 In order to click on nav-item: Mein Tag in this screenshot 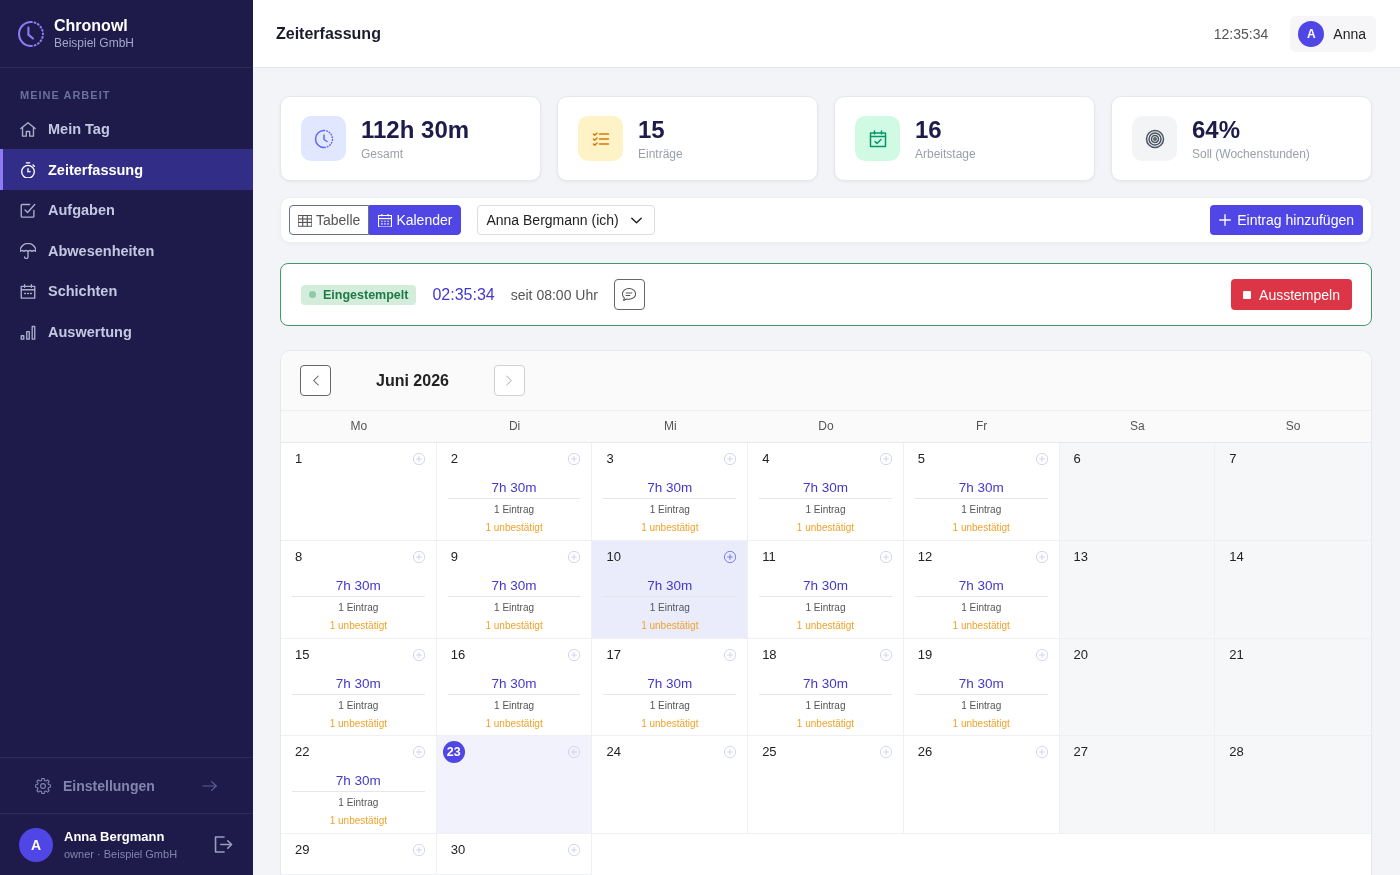, I will do `click(126, 129)`.